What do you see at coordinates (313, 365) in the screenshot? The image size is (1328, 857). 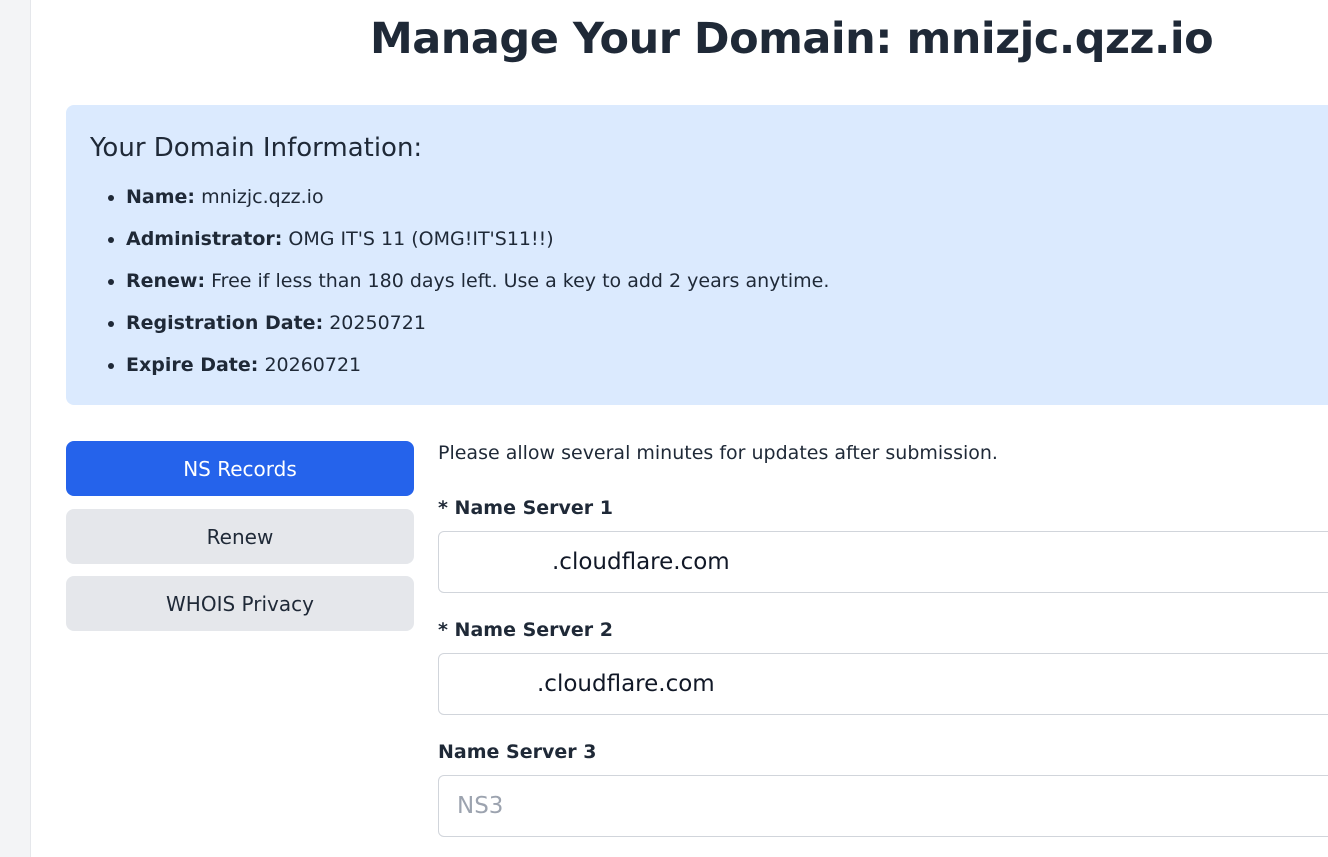 I see `info-value-expire-date: 20260721` at bounding box center [313, 365].